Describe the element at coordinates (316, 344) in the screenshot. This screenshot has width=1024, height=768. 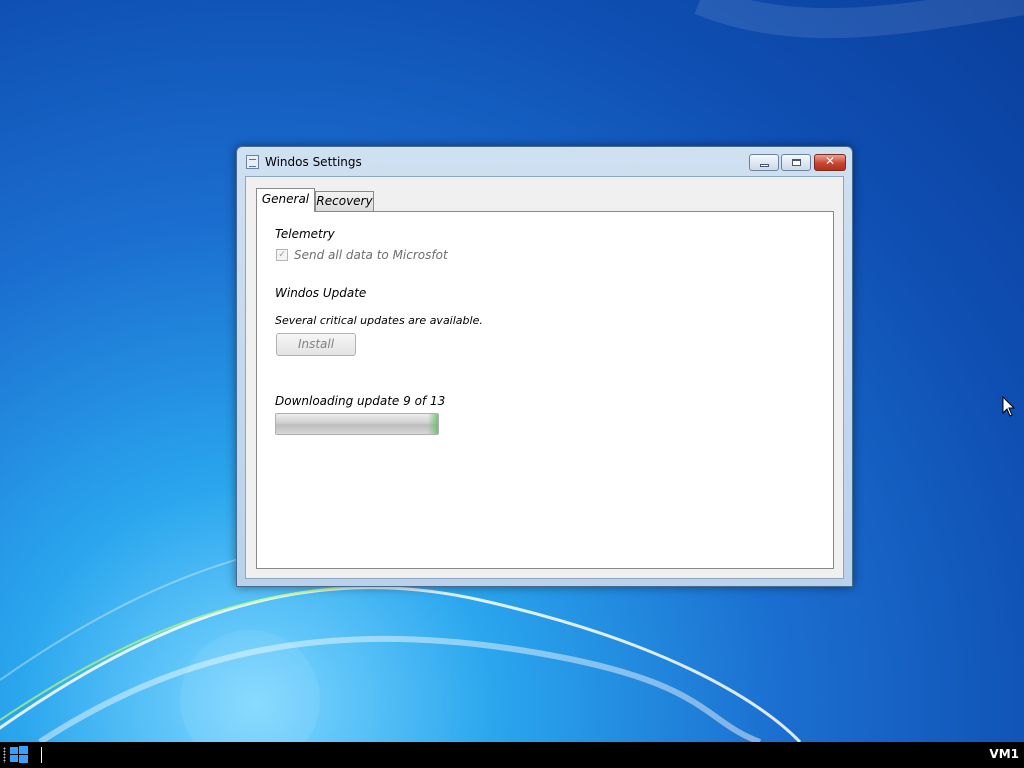
I see `install-button: Install` at that location.